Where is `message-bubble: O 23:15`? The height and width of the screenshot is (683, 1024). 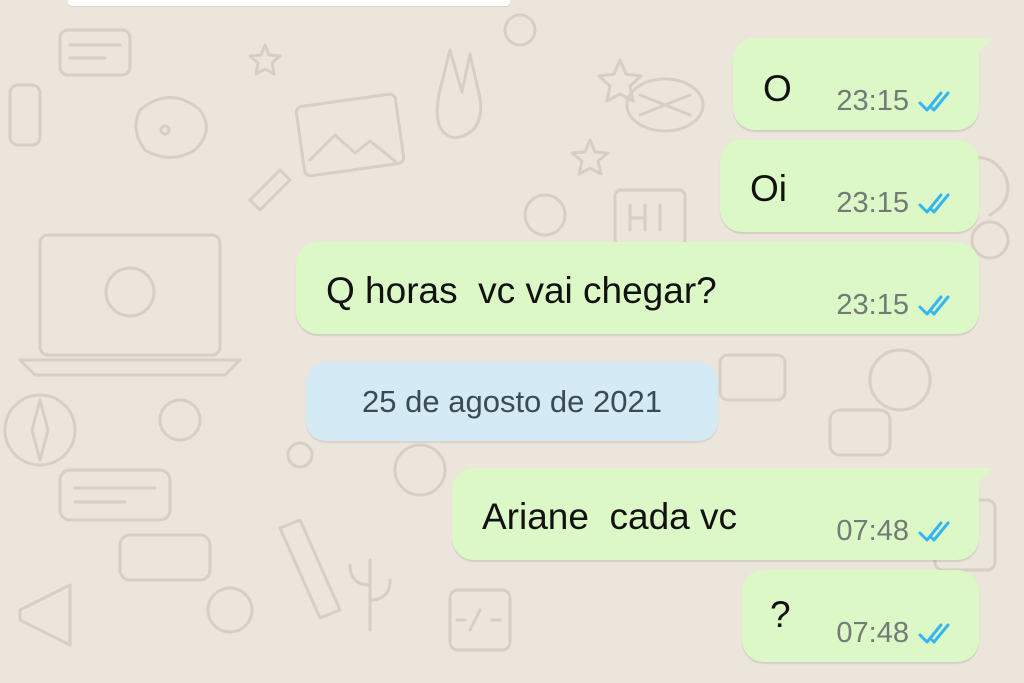
message-bubble: O 23:15 is located at coordinates (863, 84).